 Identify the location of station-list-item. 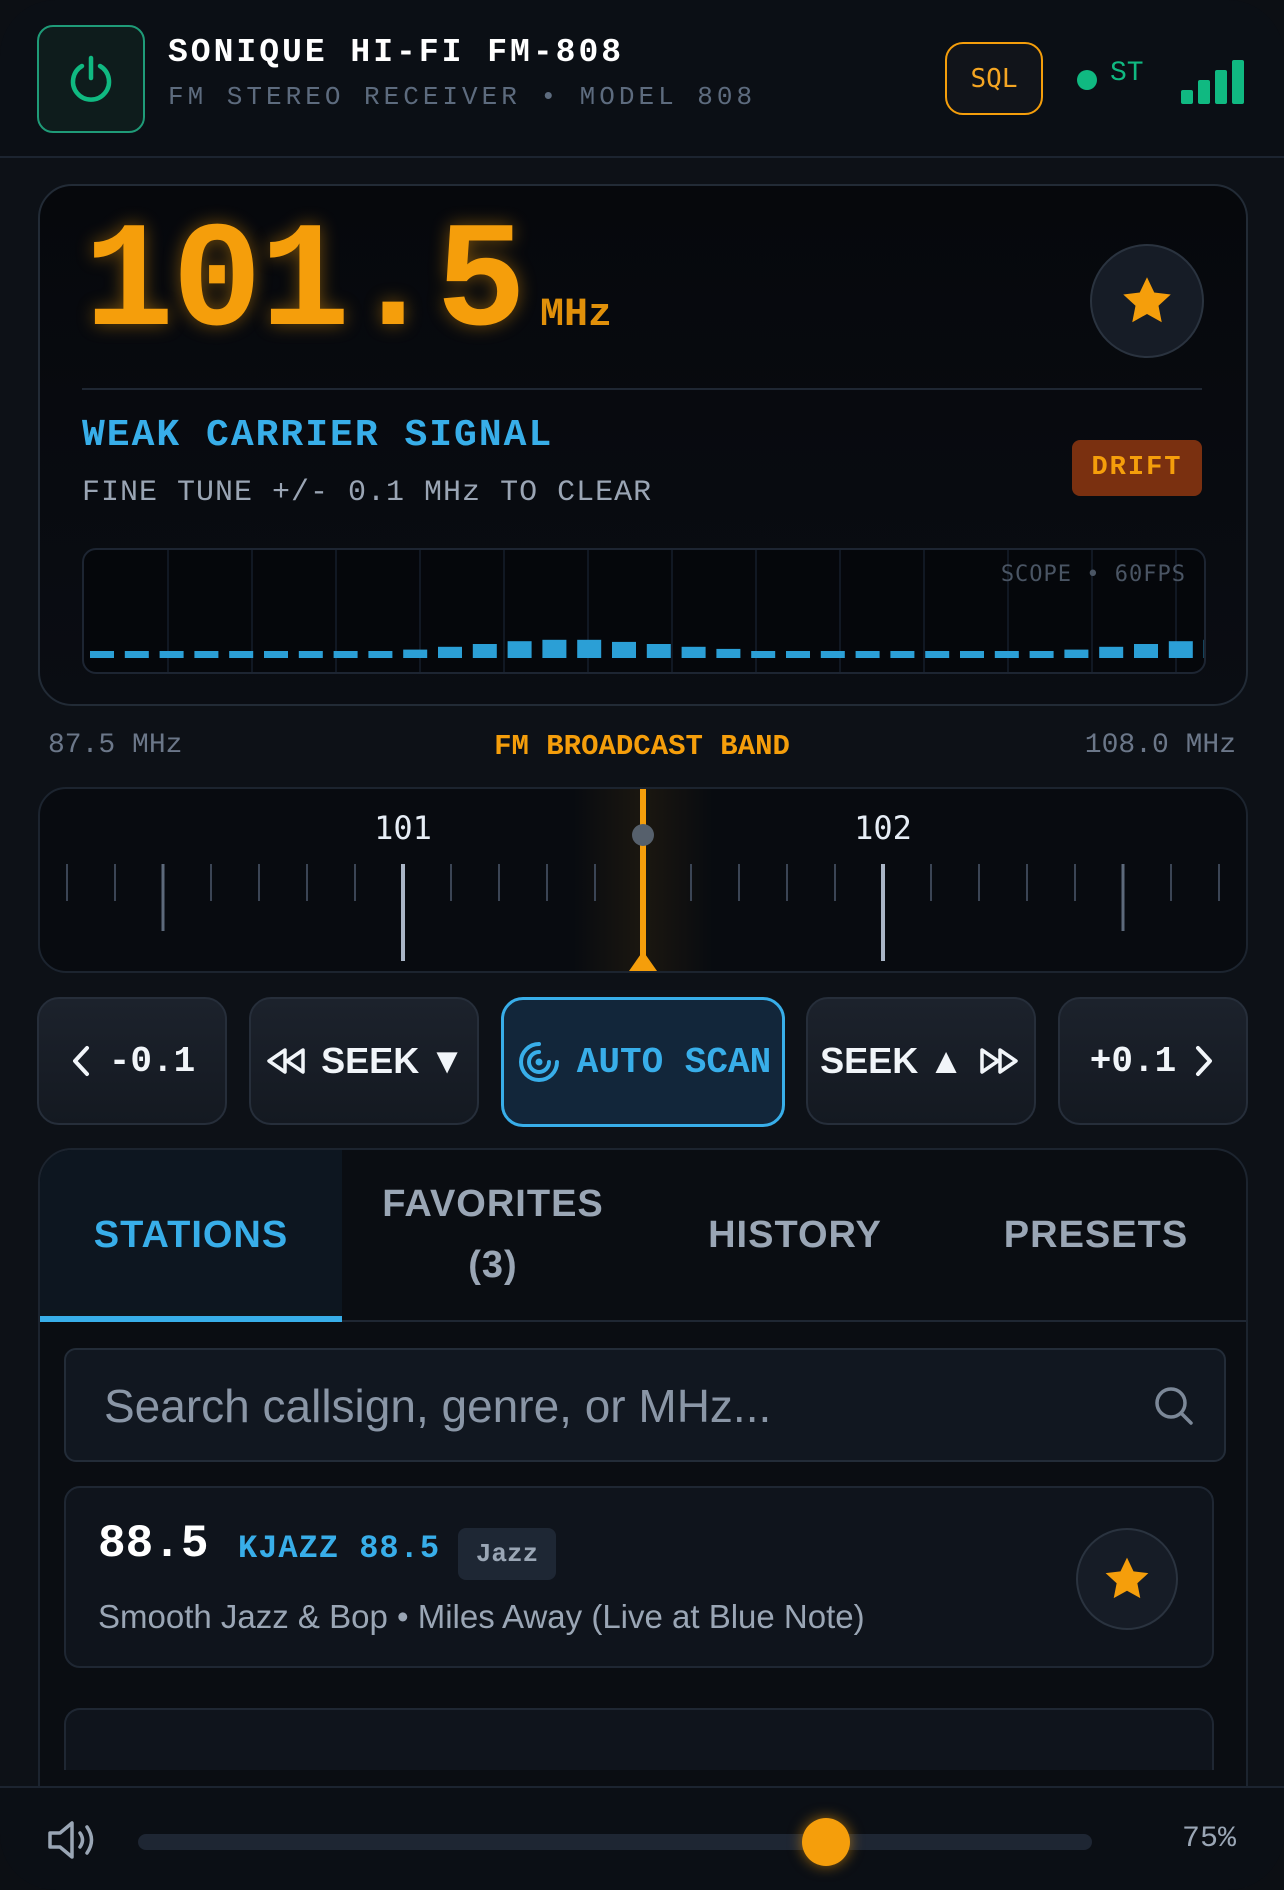
(639, 1739).